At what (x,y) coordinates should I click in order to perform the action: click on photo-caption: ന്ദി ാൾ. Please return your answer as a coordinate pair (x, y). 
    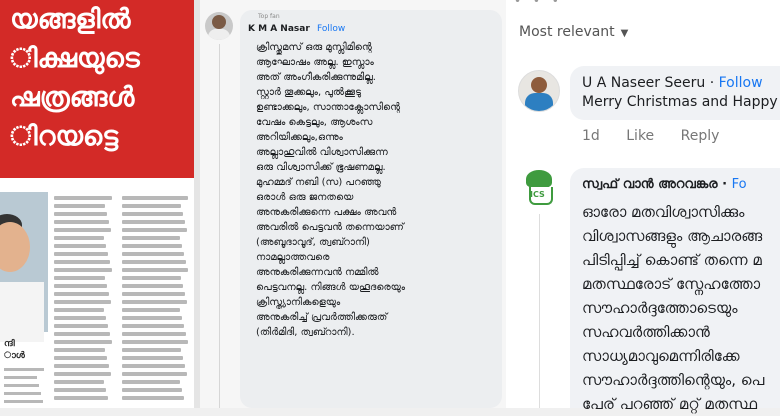
    Looking at the image, I should click on (14, 350).